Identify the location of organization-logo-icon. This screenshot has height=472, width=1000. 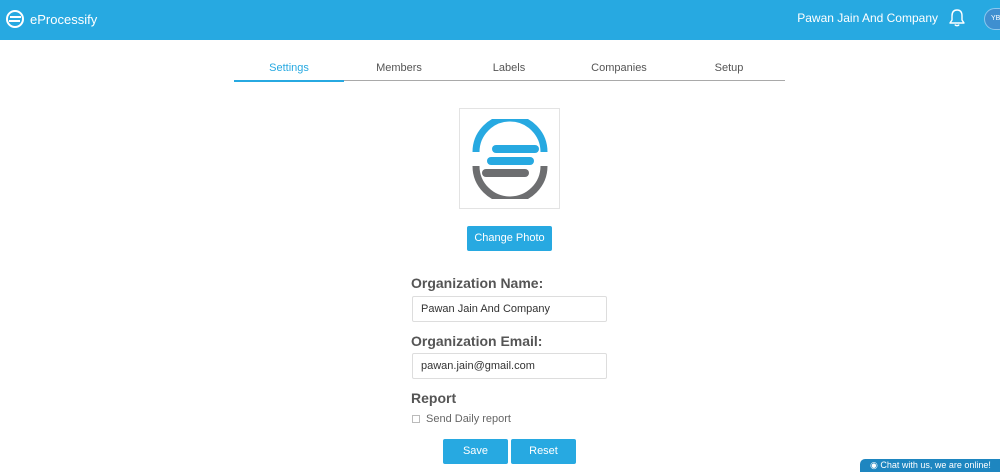
(510, 159).